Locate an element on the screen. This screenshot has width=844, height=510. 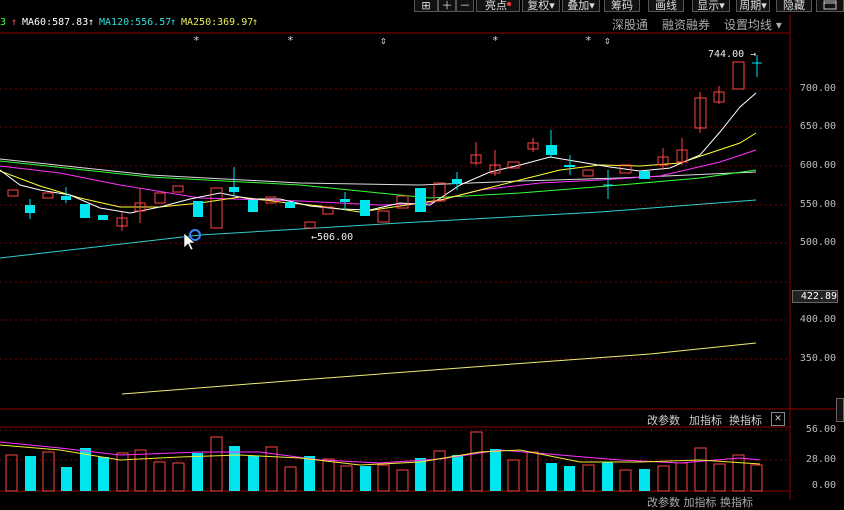
volume-tick: 0.00 is located at coordinates (823, 485).